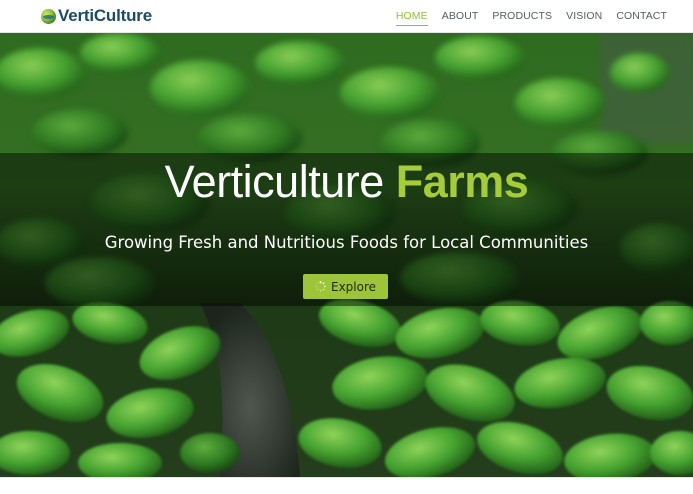 Image resolution: width=693 pixels, height=494 pixels. What do you see at coordinates (48, 16) in the screenshot?
I see `globe-leaf-icon` at bounding box center [48, 16].